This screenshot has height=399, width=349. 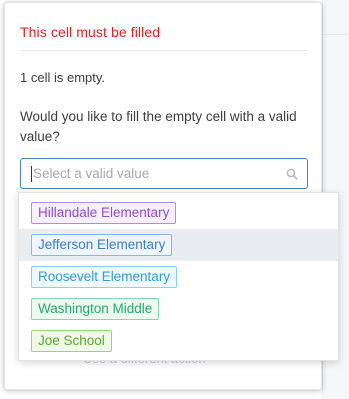 What do you see at coordinates (104, 213) in the screenshot?
I see `option-chip: Hillandale Elementary` at bounding box center [104, 213].